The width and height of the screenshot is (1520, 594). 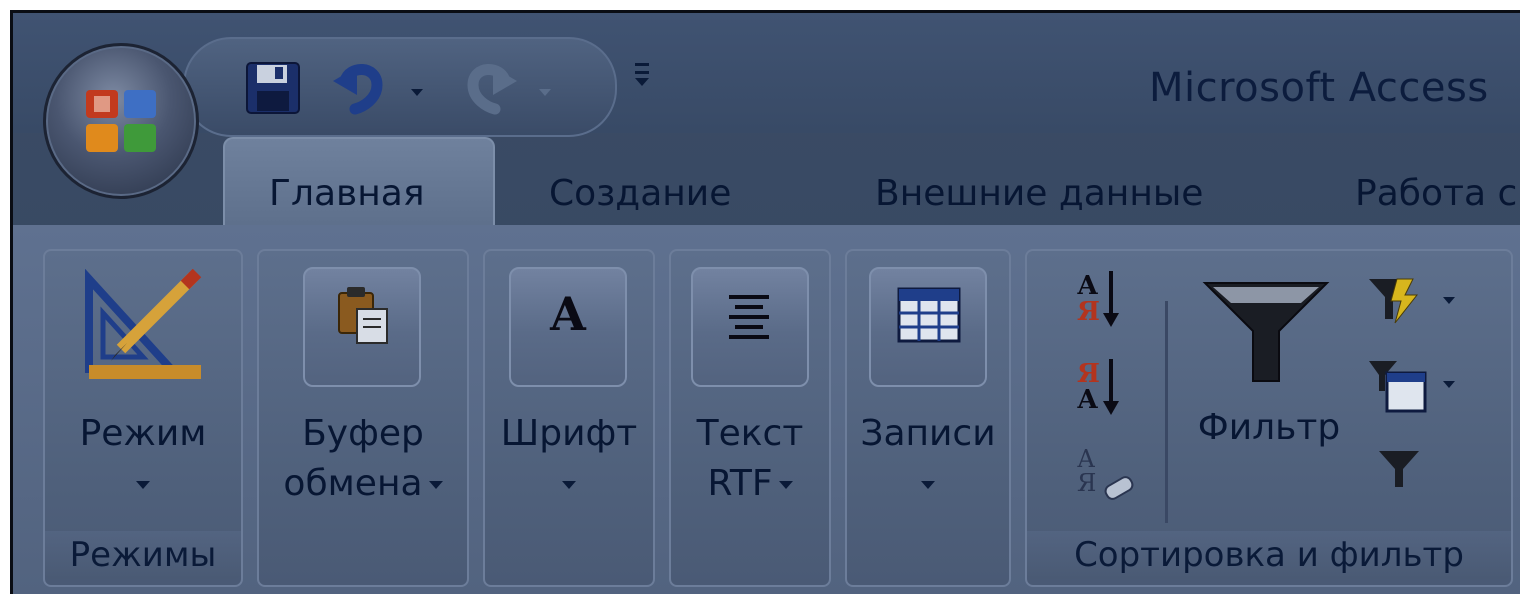 What do you see at coordinates (1266, 332) in the screenshot?
I see `funnel-icon` at bounding box center [1266, 332].